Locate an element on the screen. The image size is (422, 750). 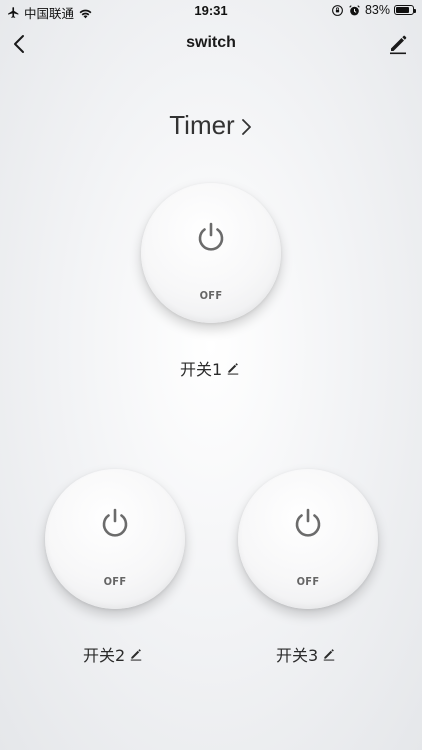
page-title: switch is located at coordinates (211, 42).